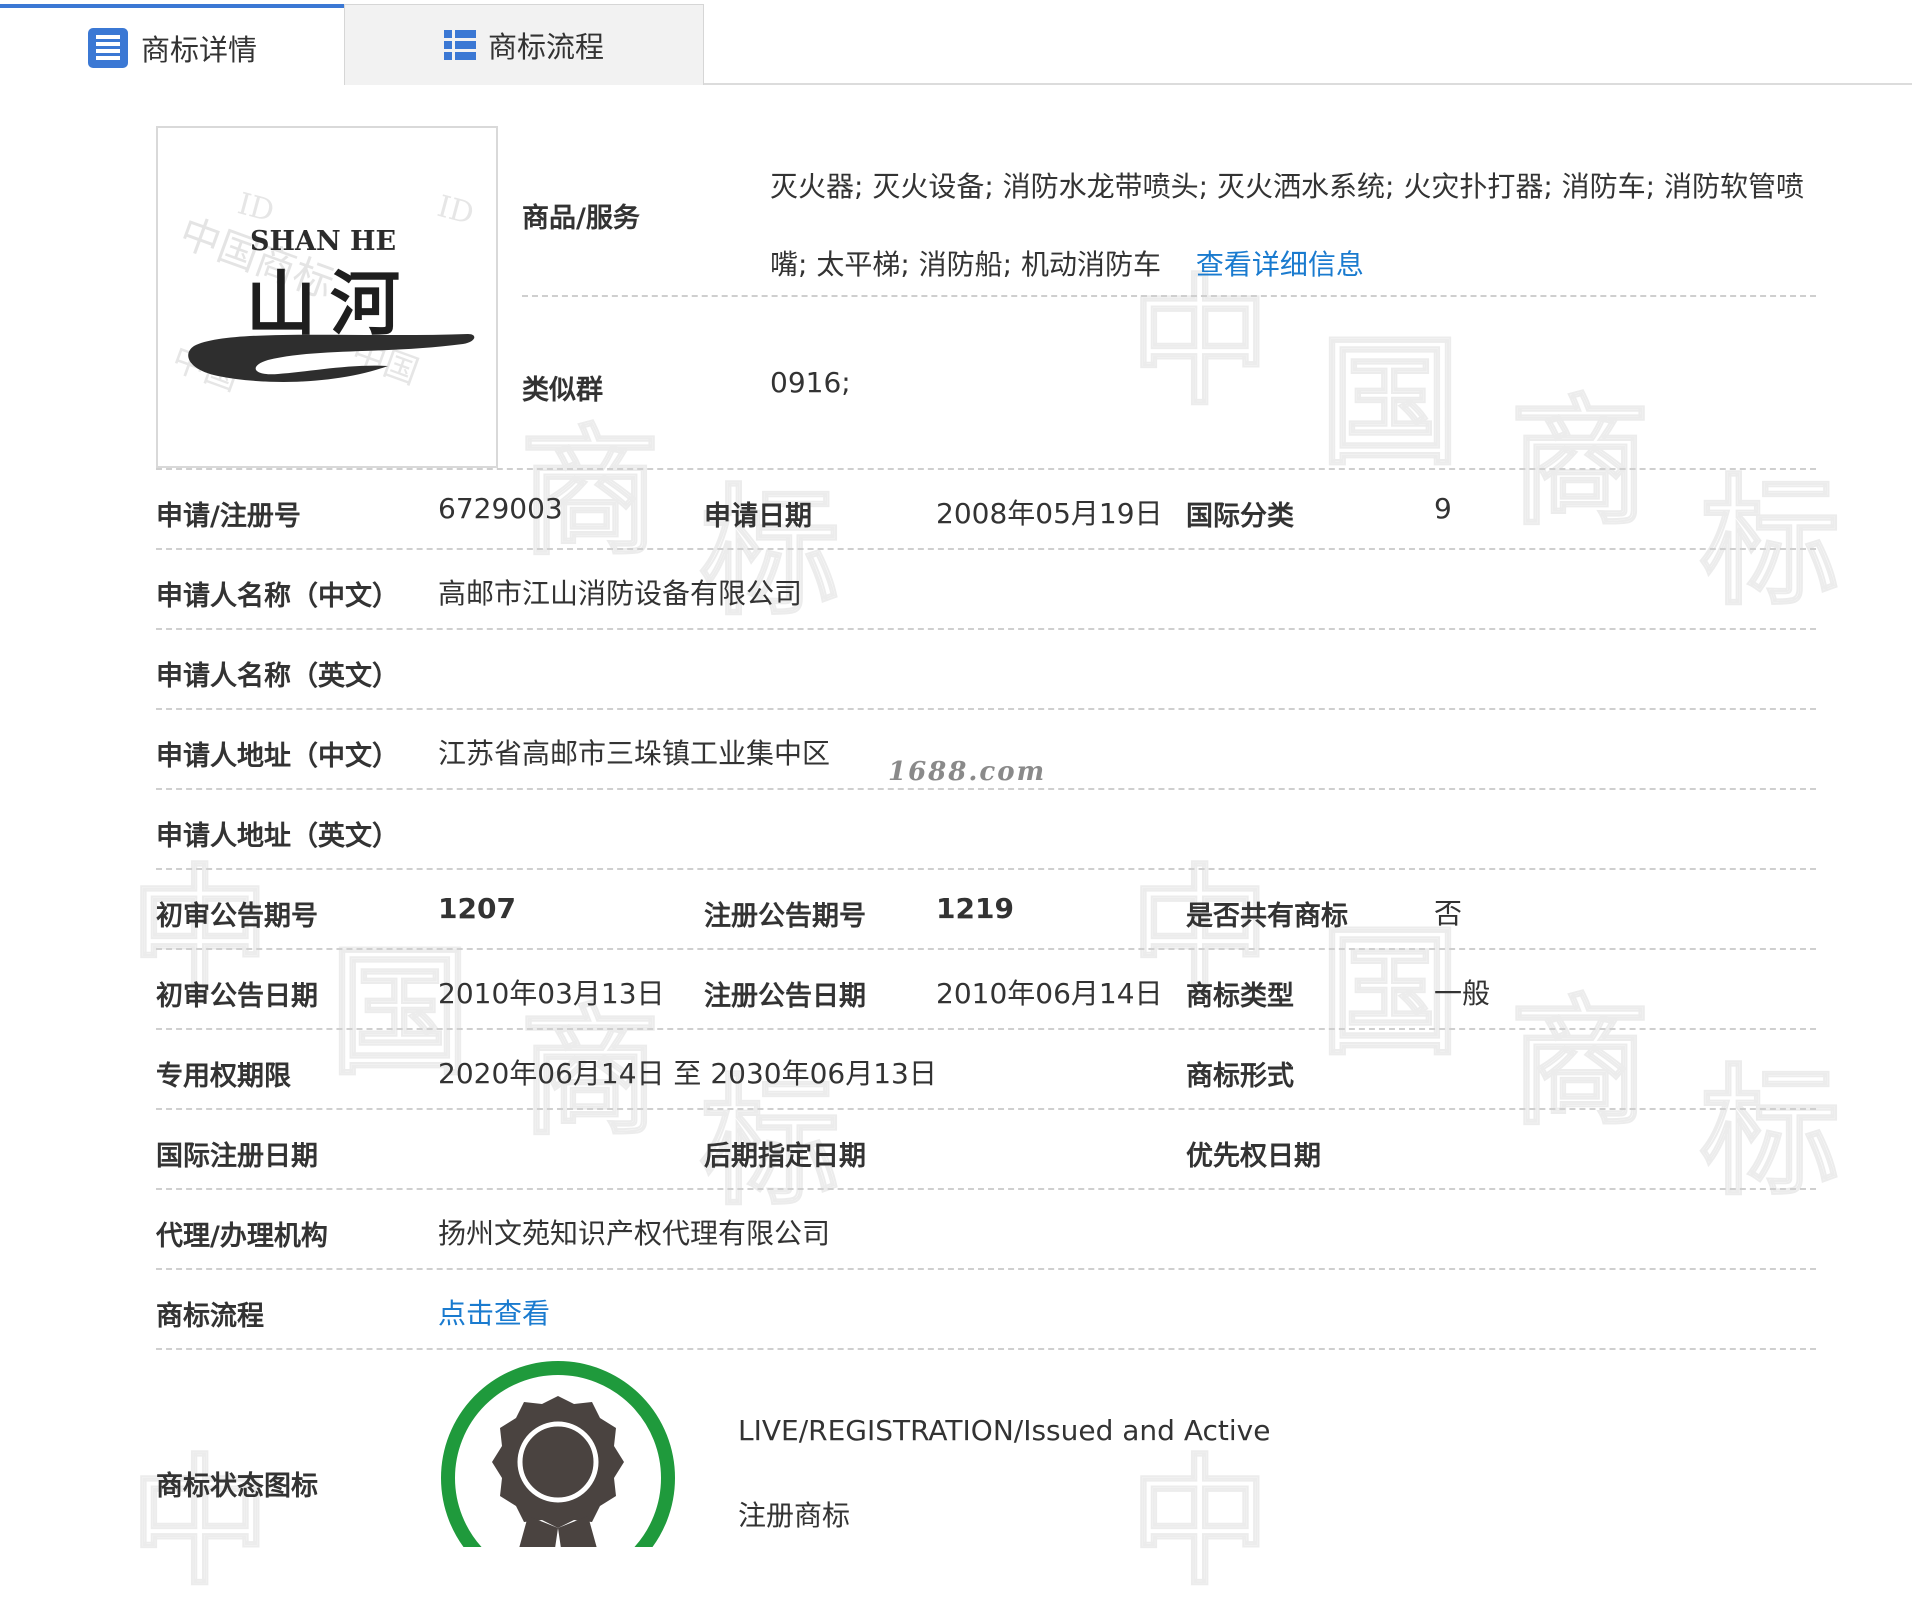  I want to click on applicant-name-cn-value: 高邮市江山消防设备有限公司, so click(620, 593).